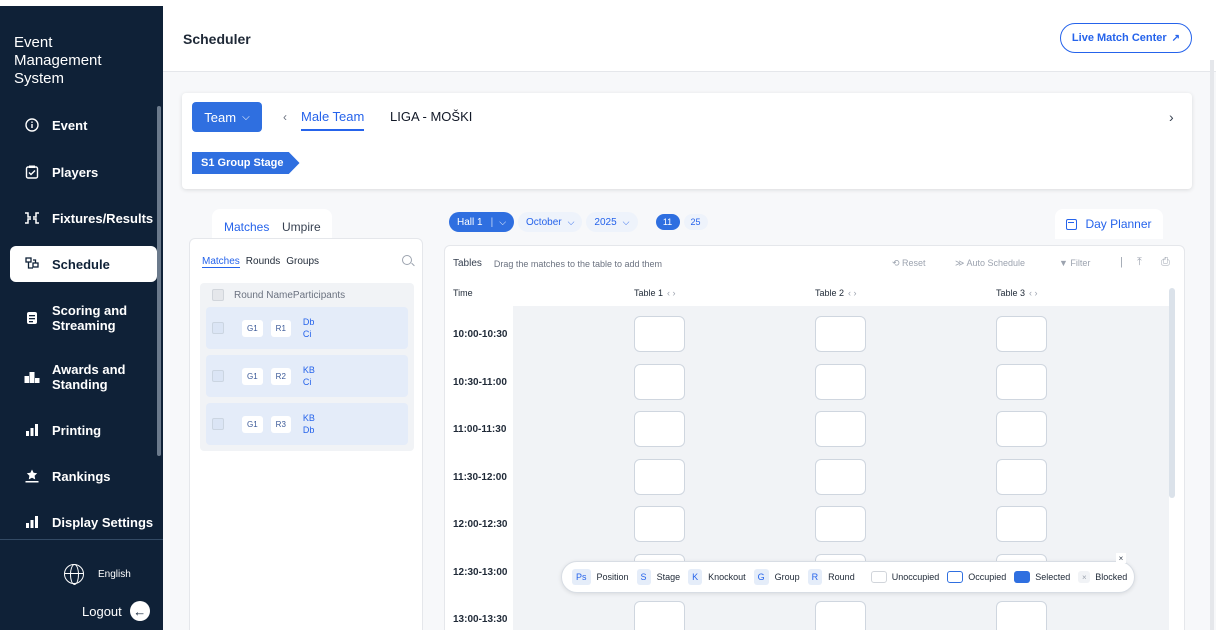 This screenshot has width=1216, height=630. What do you see at coordinates (612, 222) in the screenshot?
I see `year-select: 2025 ⌵` at bounding box center [612, 222].